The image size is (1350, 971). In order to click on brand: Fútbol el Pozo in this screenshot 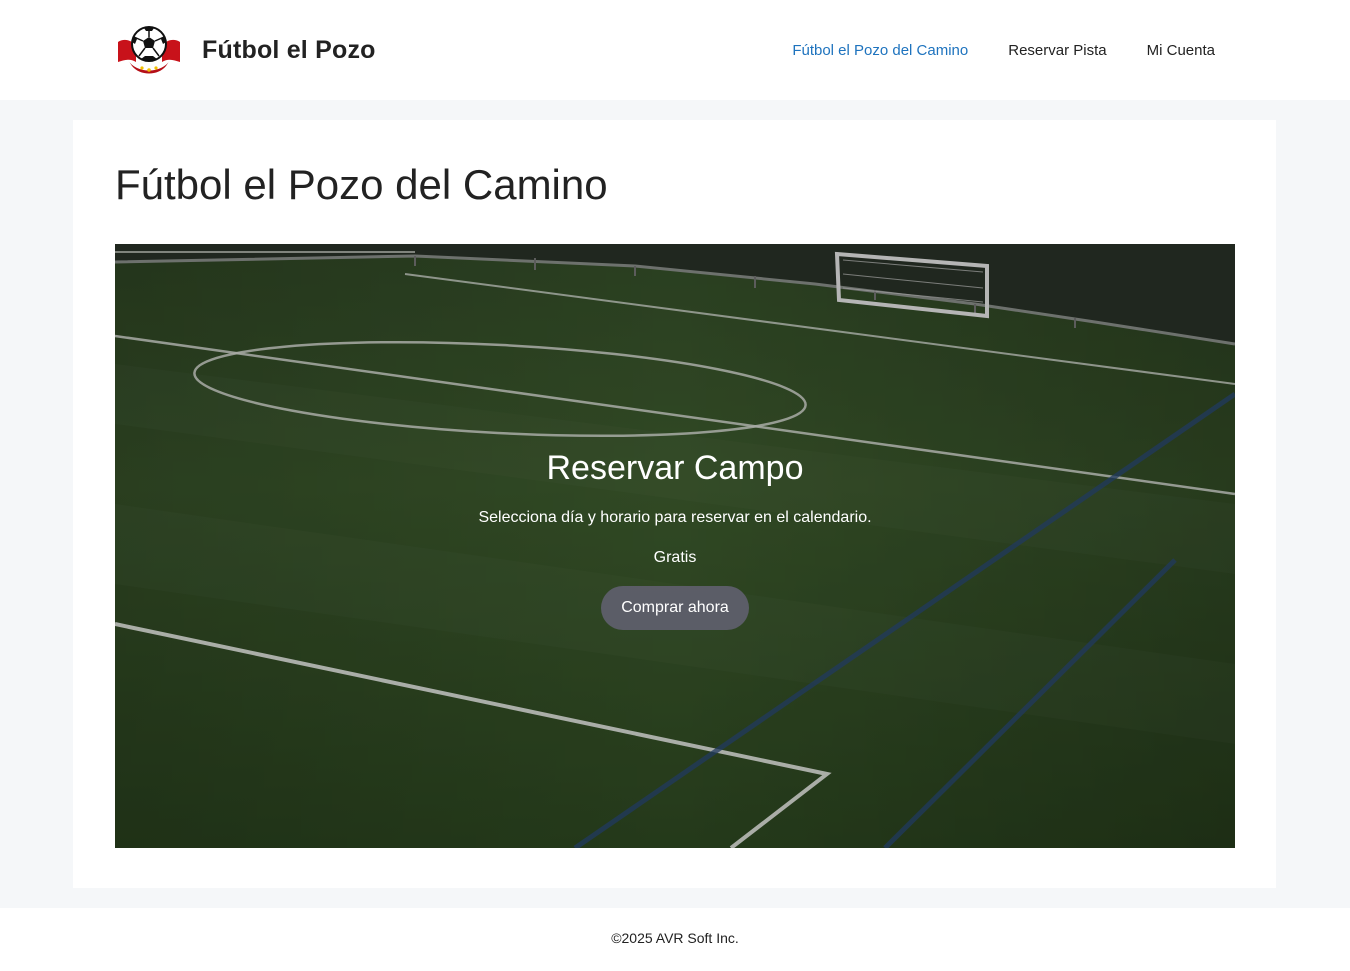, I will do `click(245, 50)`.